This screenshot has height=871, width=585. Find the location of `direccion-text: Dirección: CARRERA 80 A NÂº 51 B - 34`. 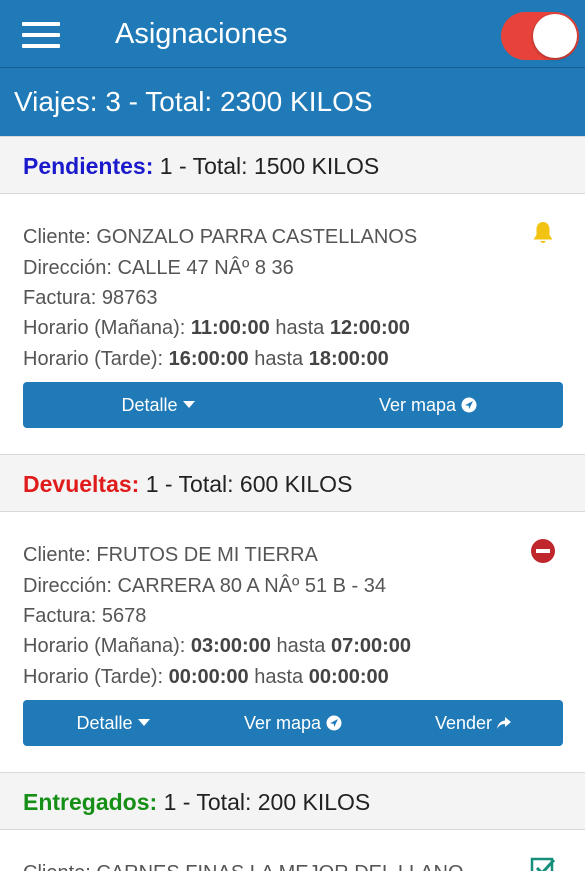

direccion-text: Dirección: CARRERA 80 A NÂº 51 B - 34 is located at coordinates (205, 586).